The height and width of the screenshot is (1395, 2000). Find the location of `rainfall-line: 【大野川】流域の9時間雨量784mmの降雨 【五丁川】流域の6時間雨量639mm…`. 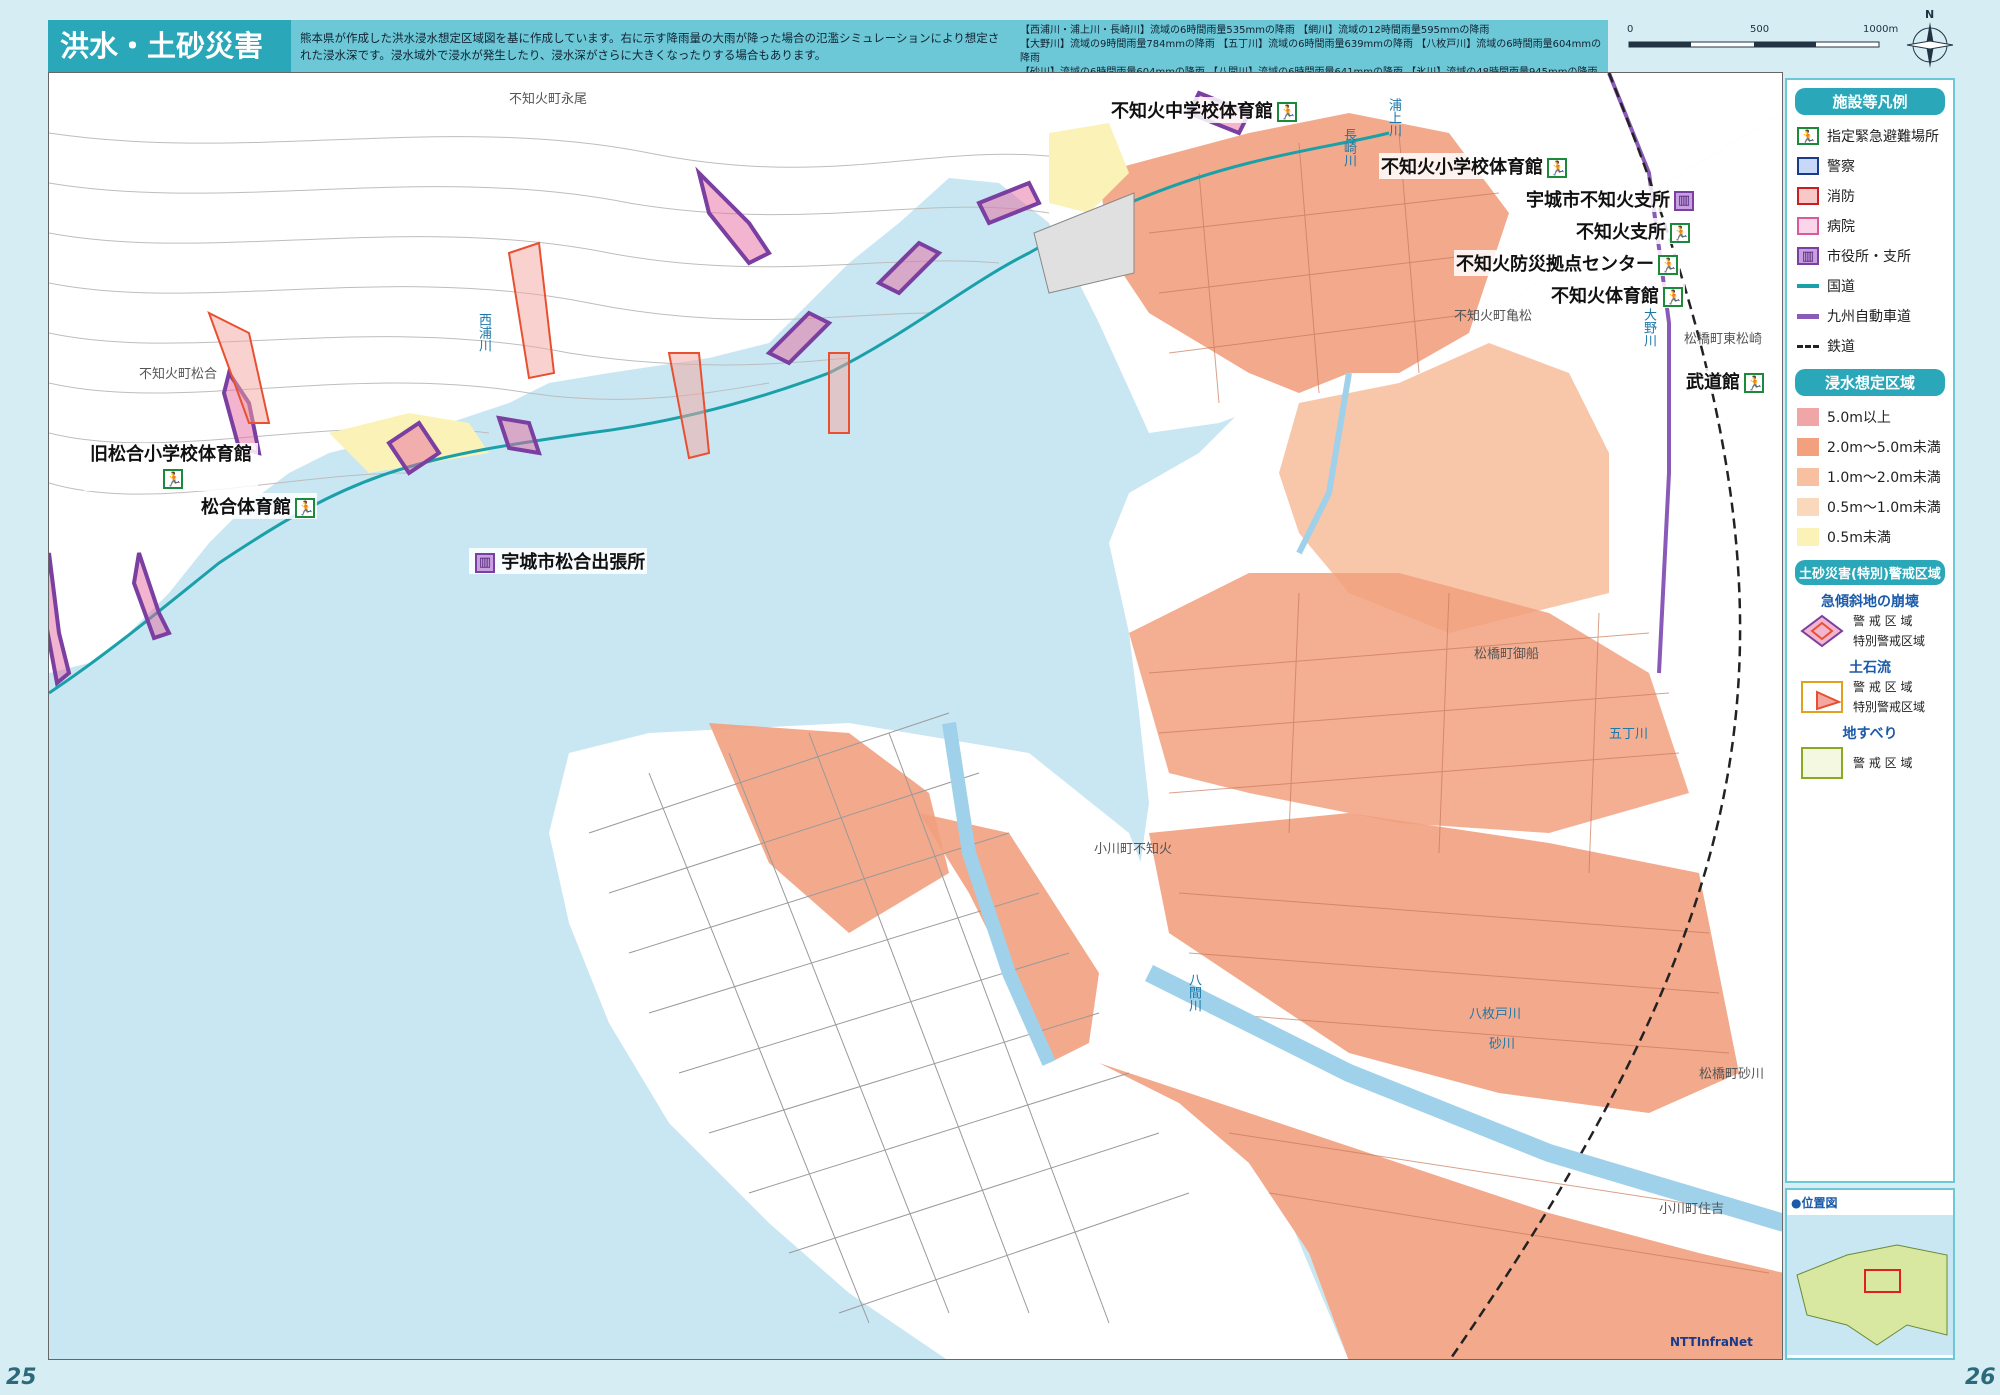

rainfall-line: 【大野川】流域の9時間雨量784mmの降雨 【五丁川】流域の6時間雨量639mm… is located at coordinates (1311, 51).